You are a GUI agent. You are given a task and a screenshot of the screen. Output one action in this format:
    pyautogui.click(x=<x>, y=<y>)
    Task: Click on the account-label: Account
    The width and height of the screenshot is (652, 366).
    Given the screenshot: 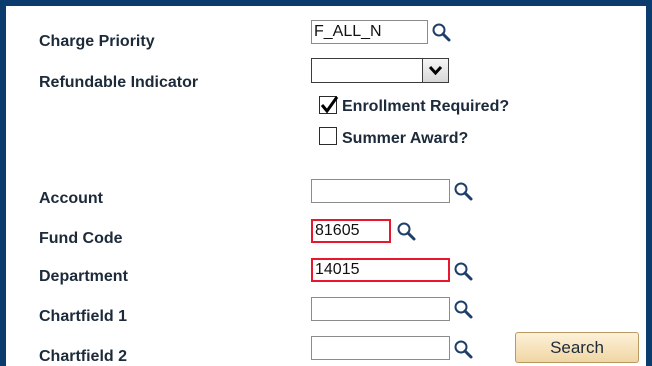 What is the action you would take?
    pyautogui.click(x=71, y=198)
    